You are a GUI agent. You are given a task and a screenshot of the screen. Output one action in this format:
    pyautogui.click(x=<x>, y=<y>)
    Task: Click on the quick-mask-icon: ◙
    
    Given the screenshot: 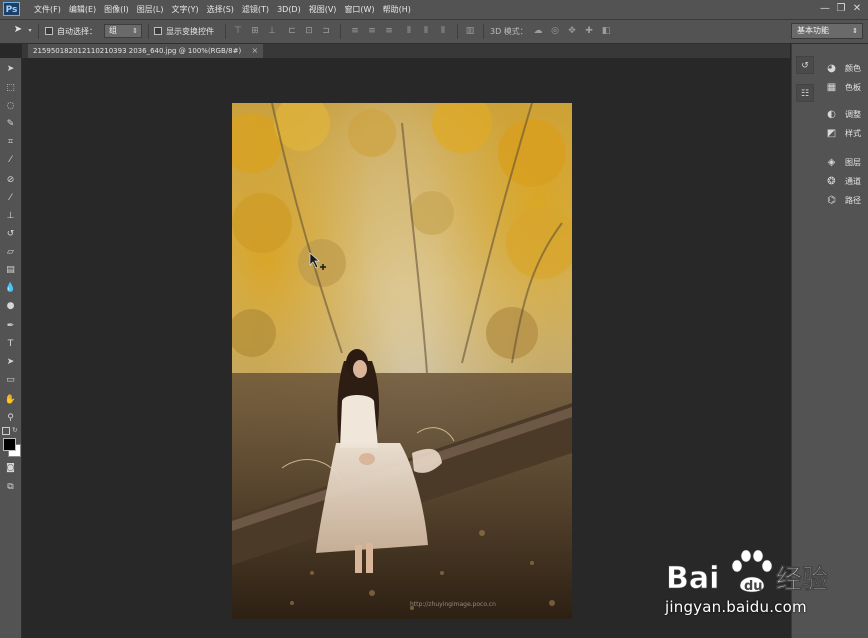 What is the action you would take?
    pyautogui.click(x=10, y=468)
    